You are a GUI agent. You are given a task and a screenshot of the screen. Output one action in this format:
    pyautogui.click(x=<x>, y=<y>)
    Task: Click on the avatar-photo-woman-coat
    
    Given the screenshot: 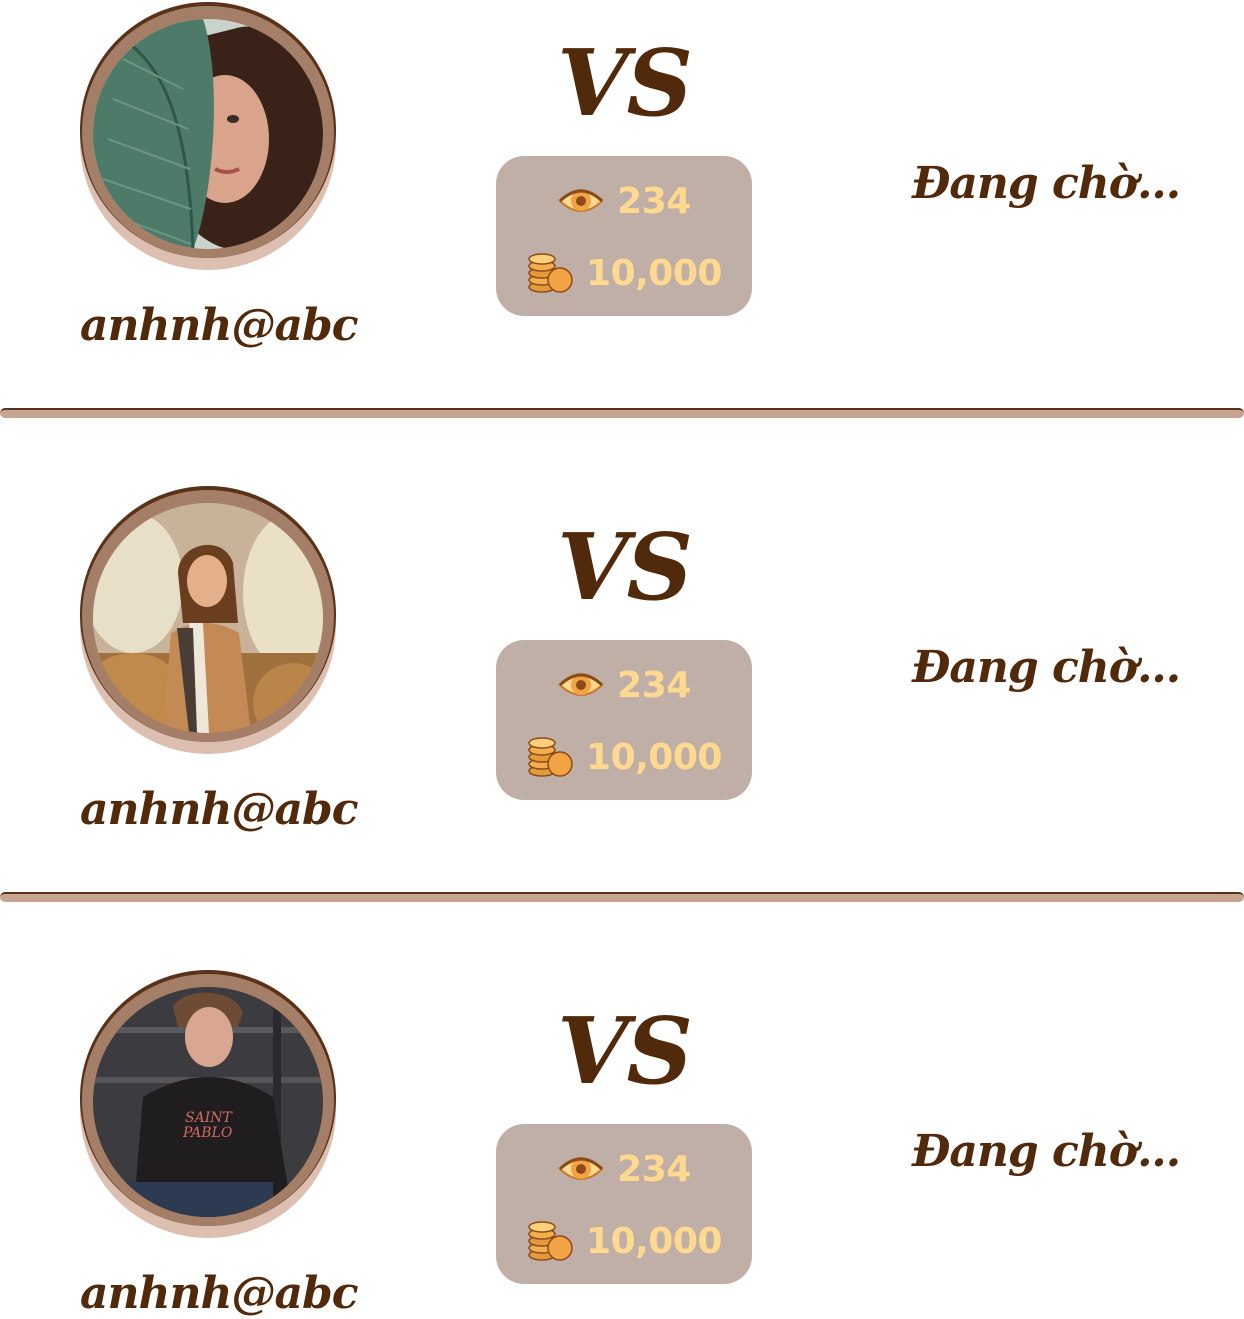 What is the action you would take?
    pyautogui.click(x=208, y=618)
    